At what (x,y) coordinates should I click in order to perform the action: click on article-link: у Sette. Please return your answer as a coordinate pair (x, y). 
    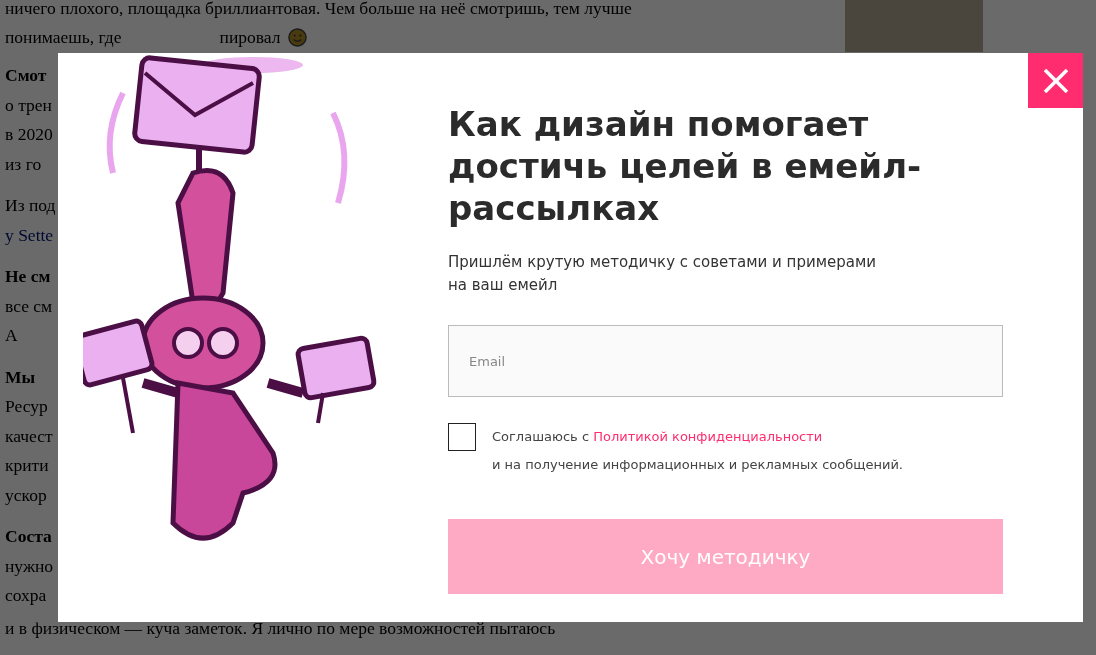
    Looking at the image, I should click on (31, 235).